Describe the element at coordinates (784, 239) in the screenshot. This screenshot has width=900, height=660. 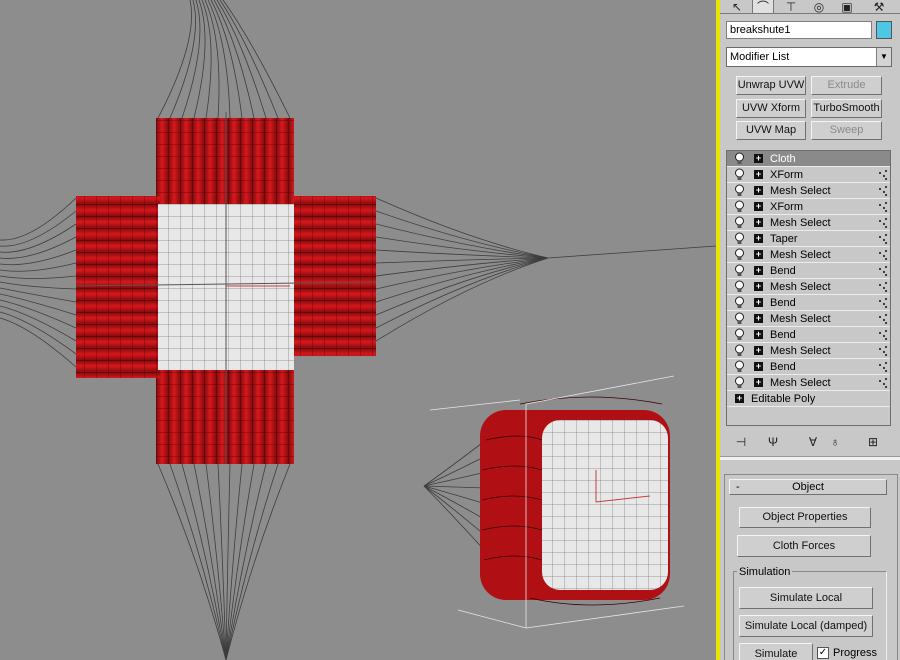
I see `stack-item-label: Taper` at that location.